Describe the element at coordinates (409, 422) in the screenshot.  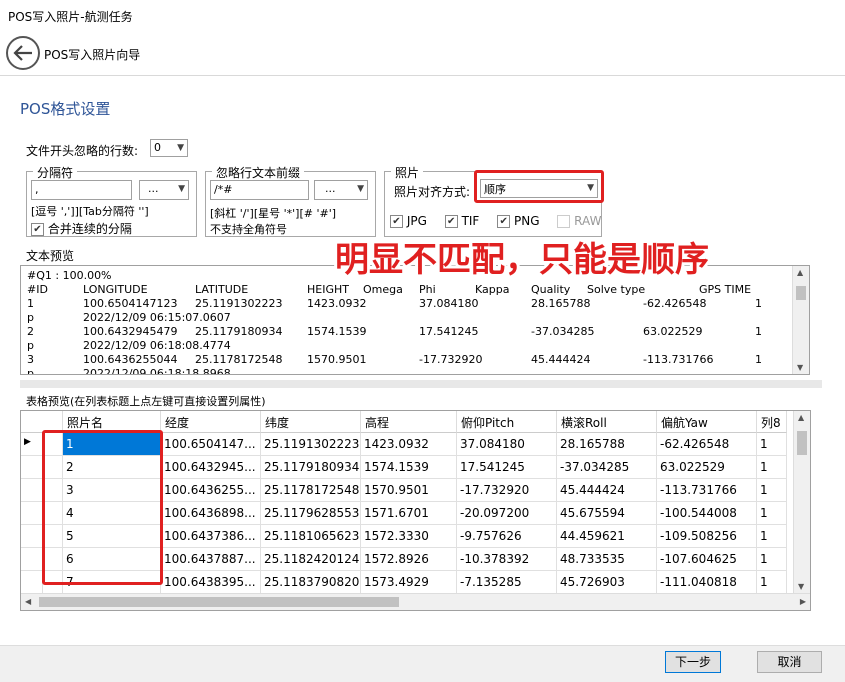
I see `column-header: 高程` at that location.